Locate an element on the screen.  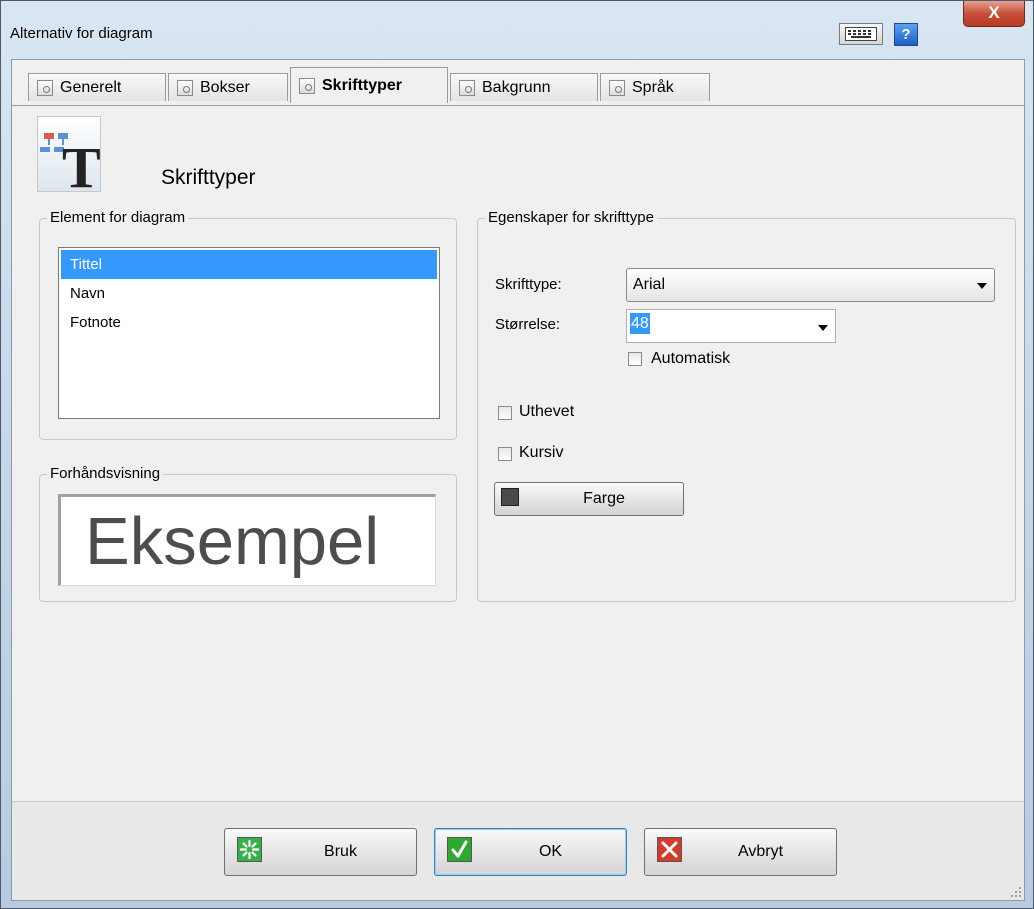
tab-label: Språk is located at coordinates (653, 87).